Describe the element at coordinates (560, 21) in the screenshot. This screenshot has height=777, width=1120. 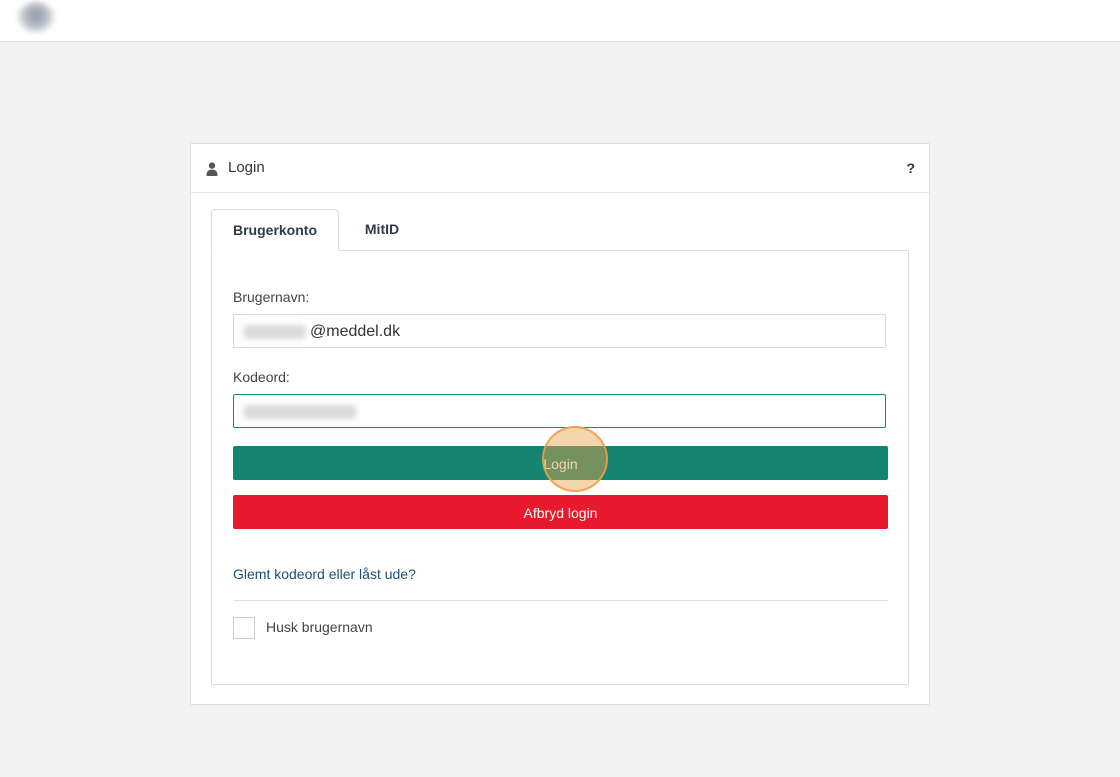
I see `top-bar` at that location.